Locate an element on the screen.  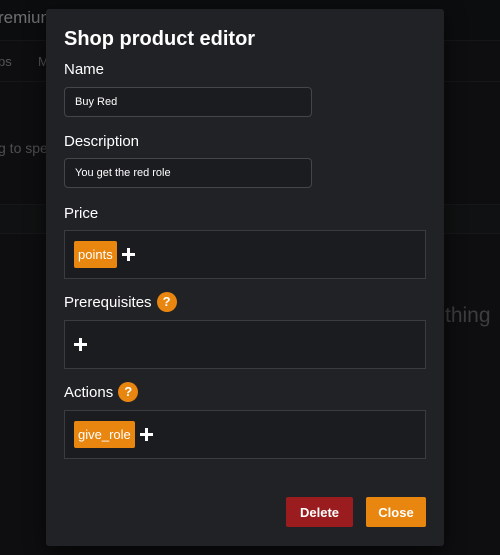
prerequisites-label-text: Prerequisites is located at coordinates (108, 302).